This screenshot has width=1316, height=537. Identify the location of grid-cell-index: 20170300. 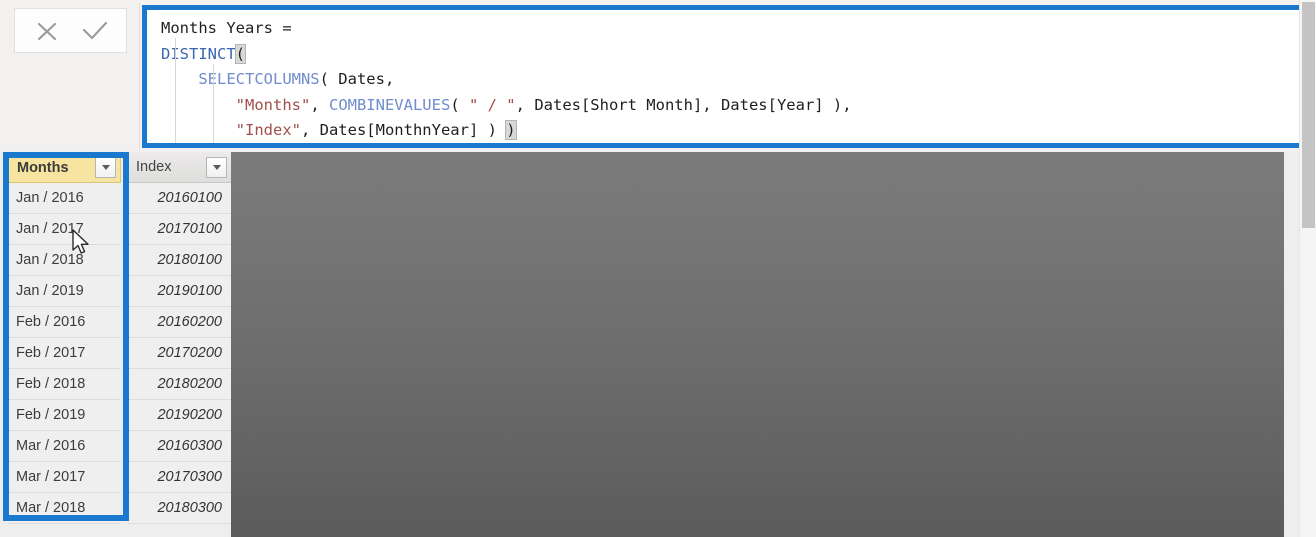
(179, 477).